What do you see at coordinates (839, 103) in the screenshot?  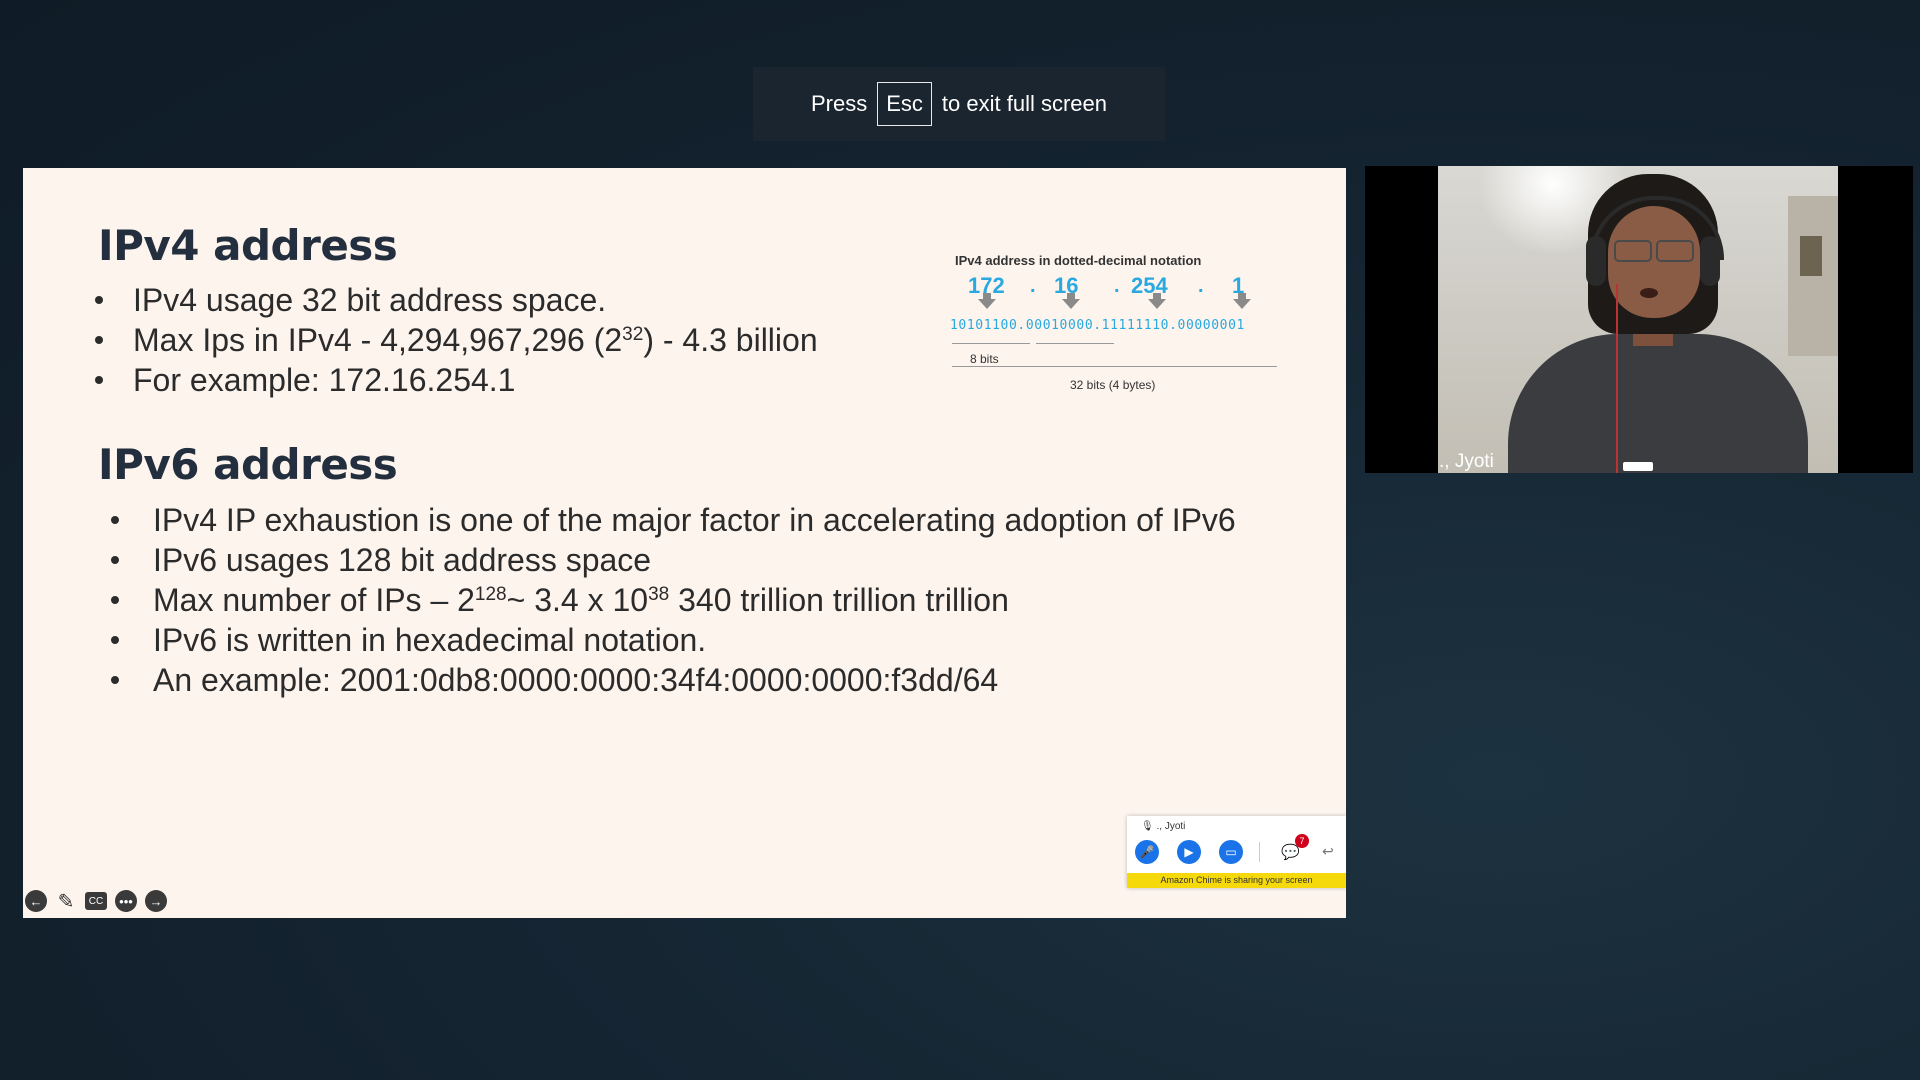 I see `toast-prefix: Press` at bounding box center [839, 103].